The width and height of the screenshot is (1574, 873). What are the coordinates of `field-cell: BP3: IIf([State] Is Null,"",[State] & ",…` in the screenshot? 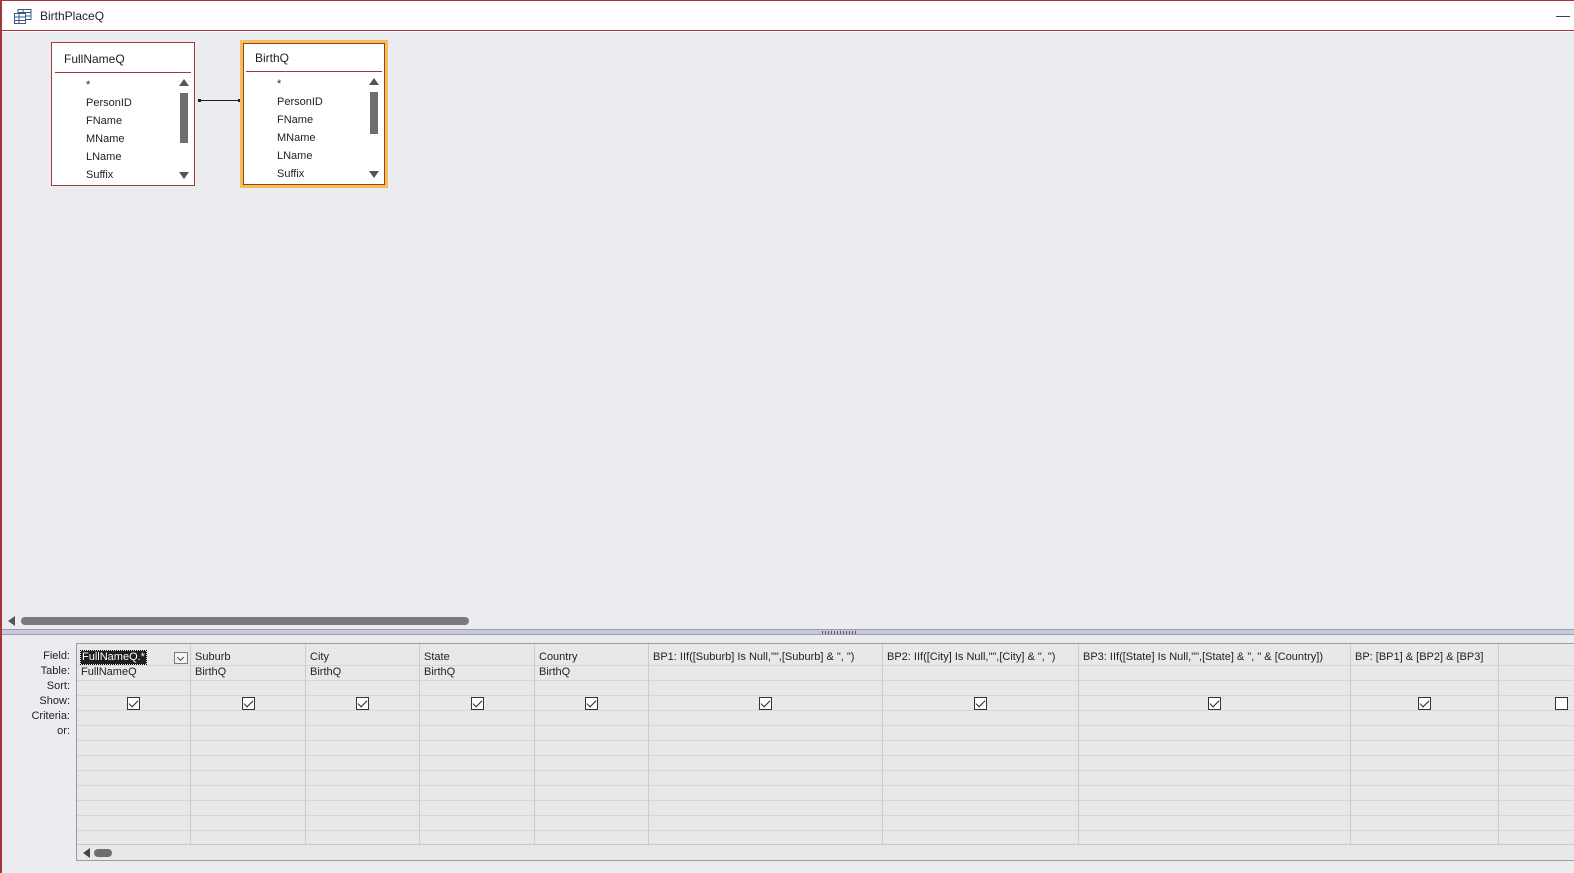 It's located at (1214, 657).